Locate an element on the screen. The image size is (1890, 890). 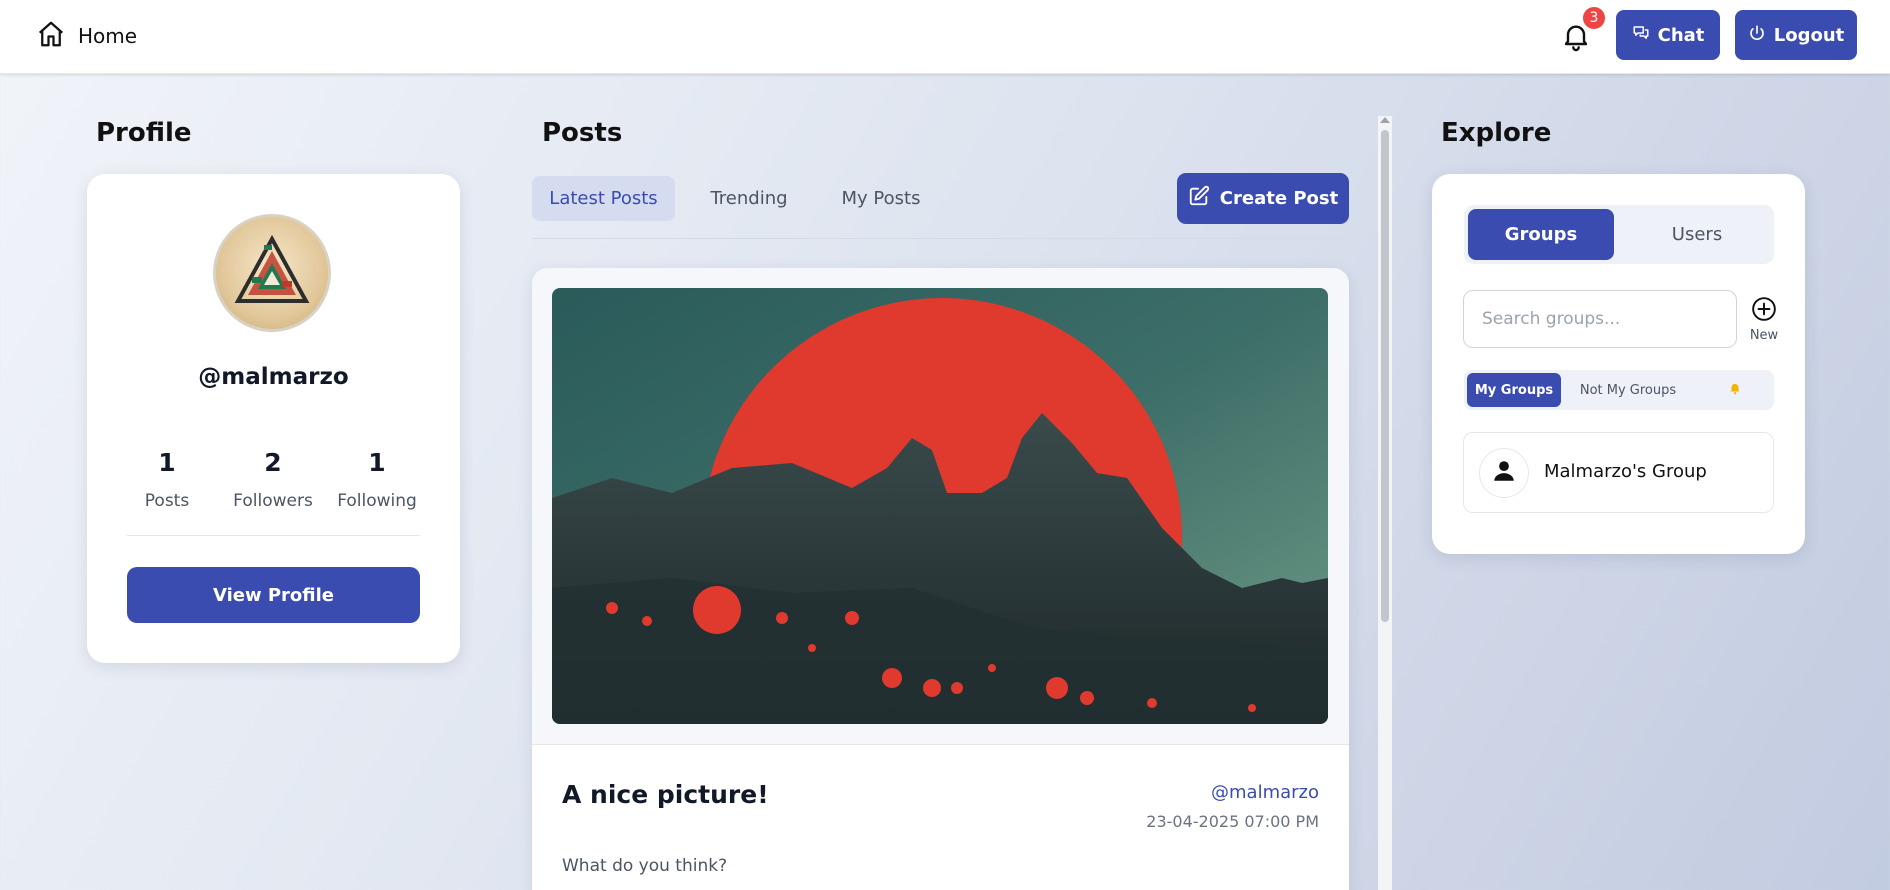
create-post-label: Create Post is located at coordinates (1279, 198).